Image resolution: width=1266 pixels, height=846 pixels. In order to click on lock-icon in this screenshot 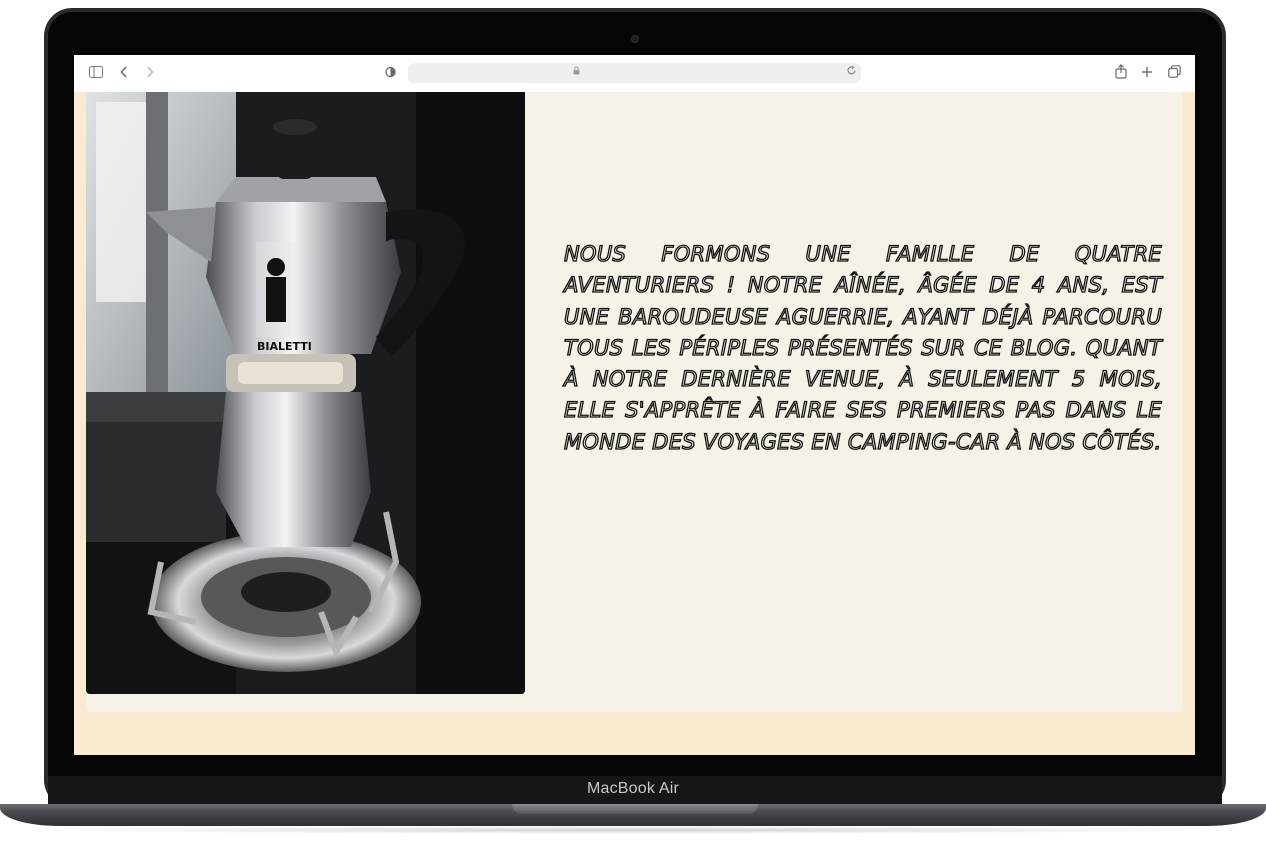, I will do `click(576, 72)`.